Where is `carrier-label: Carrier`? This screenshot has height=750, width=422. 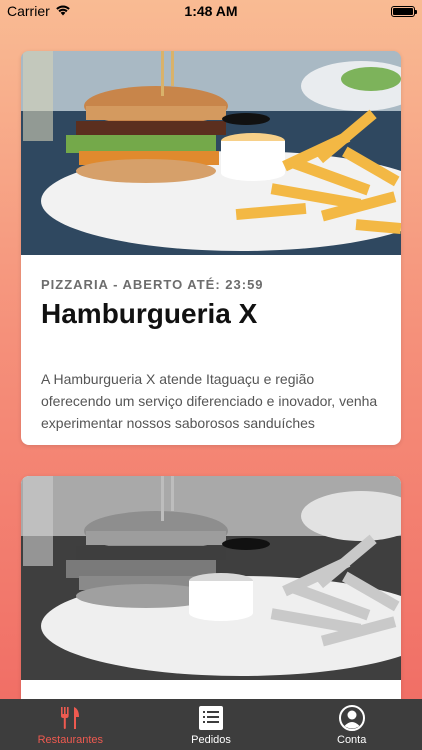
carrier-label: Carrier is located at coordinates (28, 11).